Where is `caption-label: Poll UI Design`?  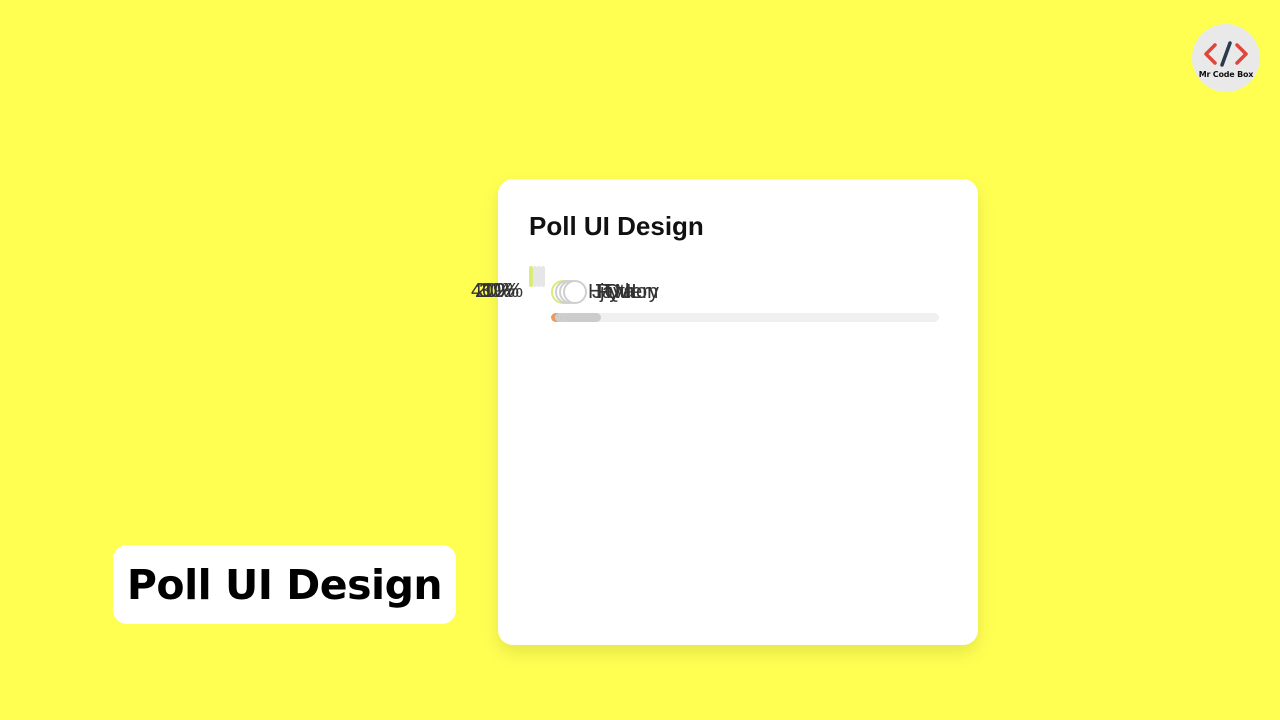
caption-label: Poll UI Design is located at coordinates (284, 584).